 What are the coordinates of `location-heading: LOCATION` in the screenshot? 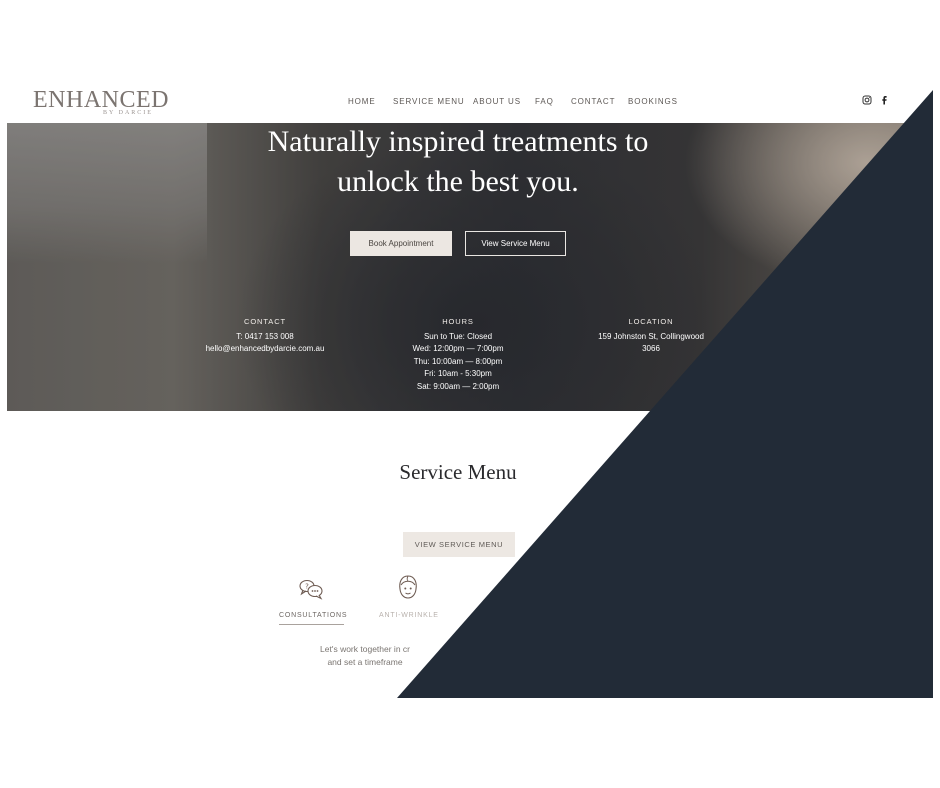 It's located at (651, 321).